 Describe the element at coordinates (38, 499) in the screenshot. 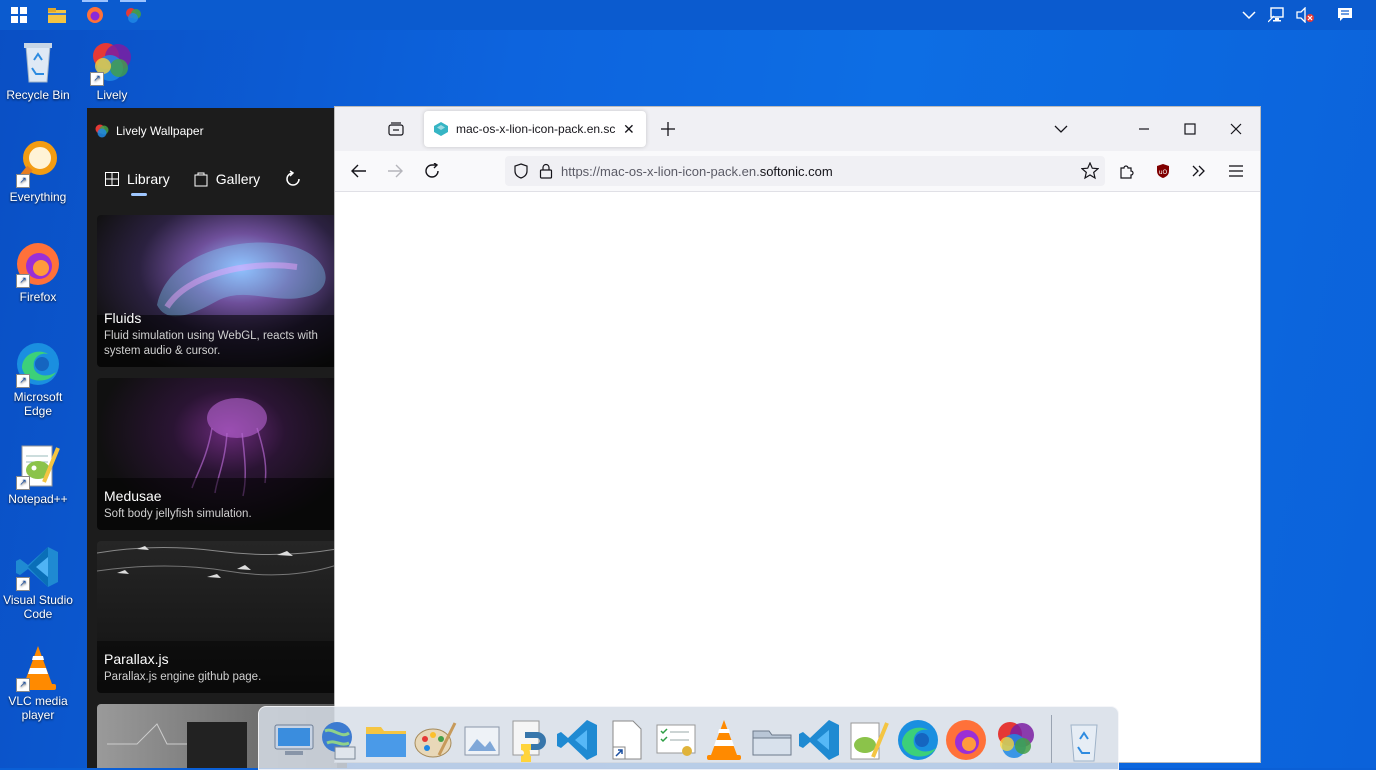

I see `desktop-icon-label: Notepad++` at that location.